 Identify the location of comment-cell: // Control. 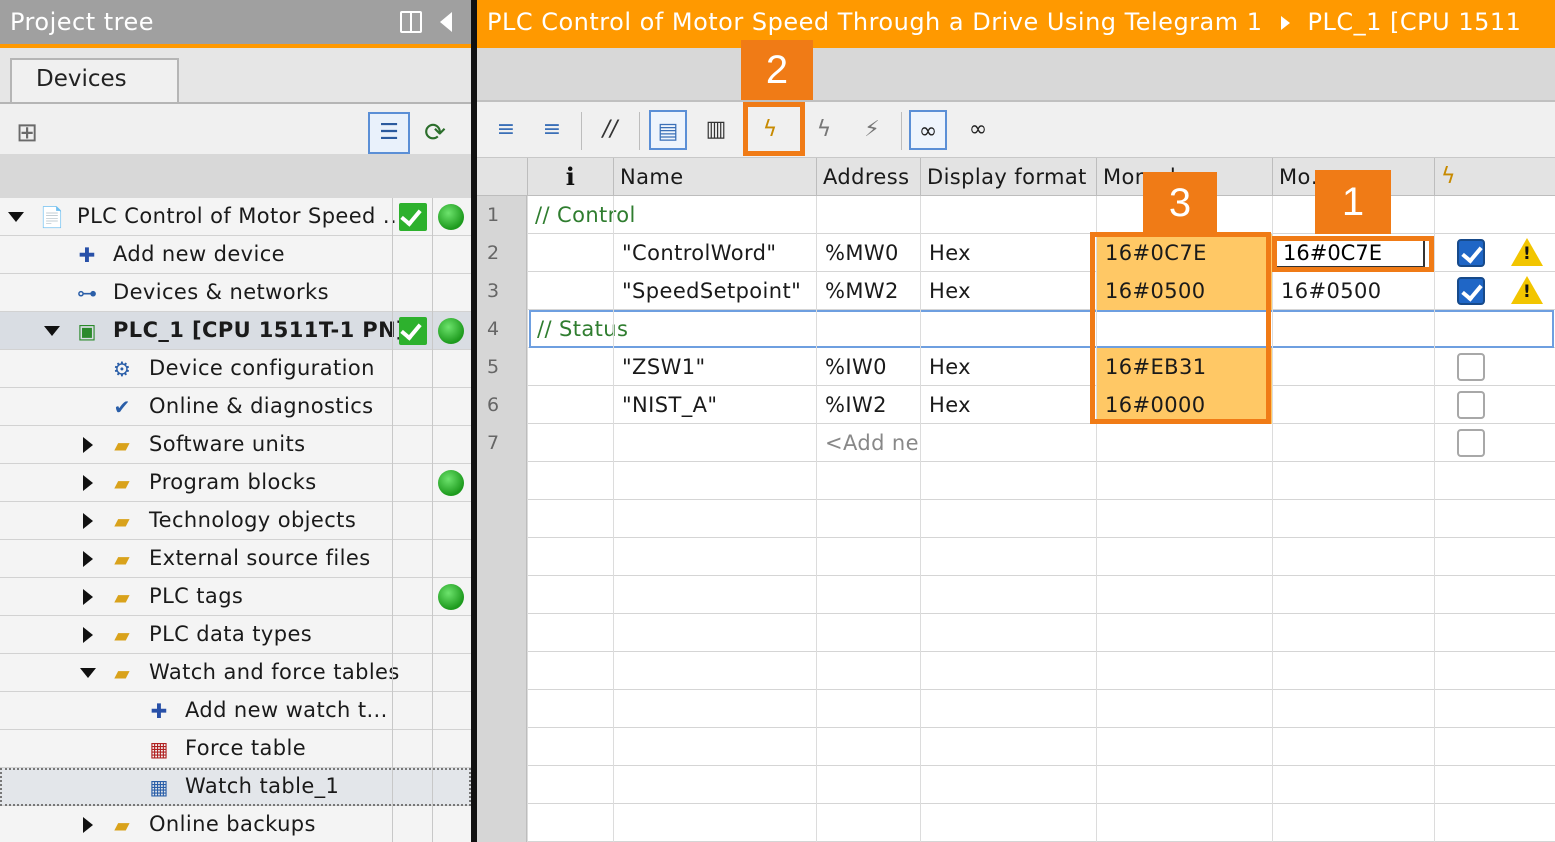
(582, 215).